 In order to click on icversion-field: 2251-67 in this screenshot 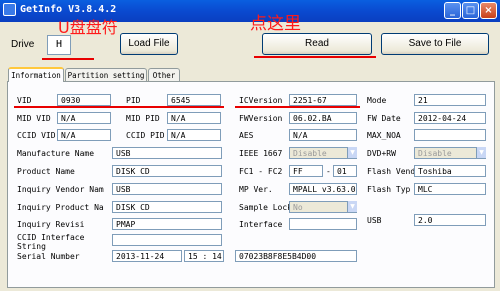, I will do `click(323, 100)`.